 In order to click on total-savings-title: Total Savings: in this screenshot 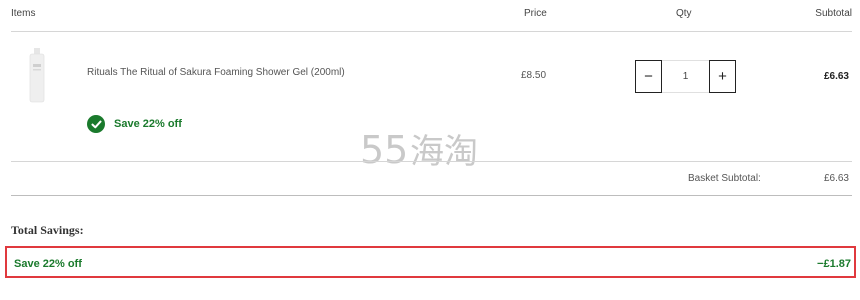, I will do `click(47, 230)`.